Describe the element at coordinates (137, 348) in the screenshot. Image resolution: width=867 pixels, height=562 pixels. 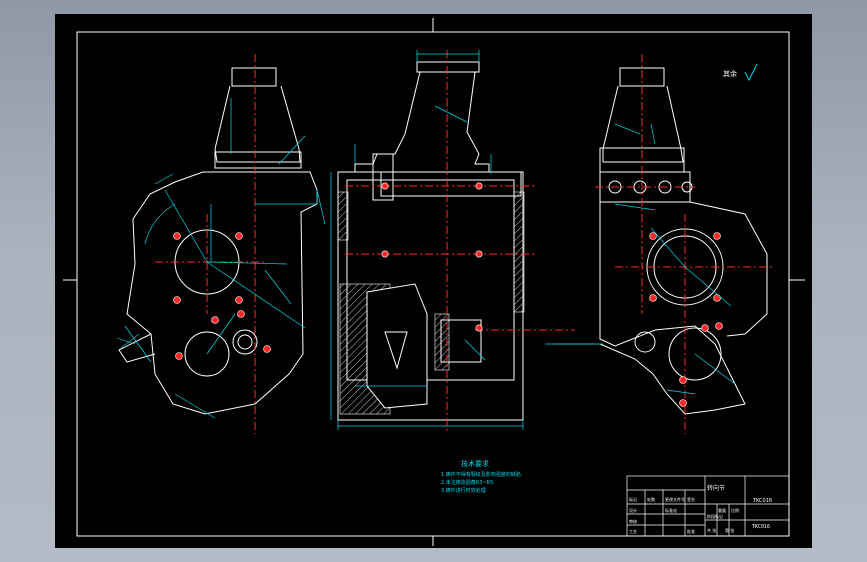
I see `left-arm-stub` at that location.